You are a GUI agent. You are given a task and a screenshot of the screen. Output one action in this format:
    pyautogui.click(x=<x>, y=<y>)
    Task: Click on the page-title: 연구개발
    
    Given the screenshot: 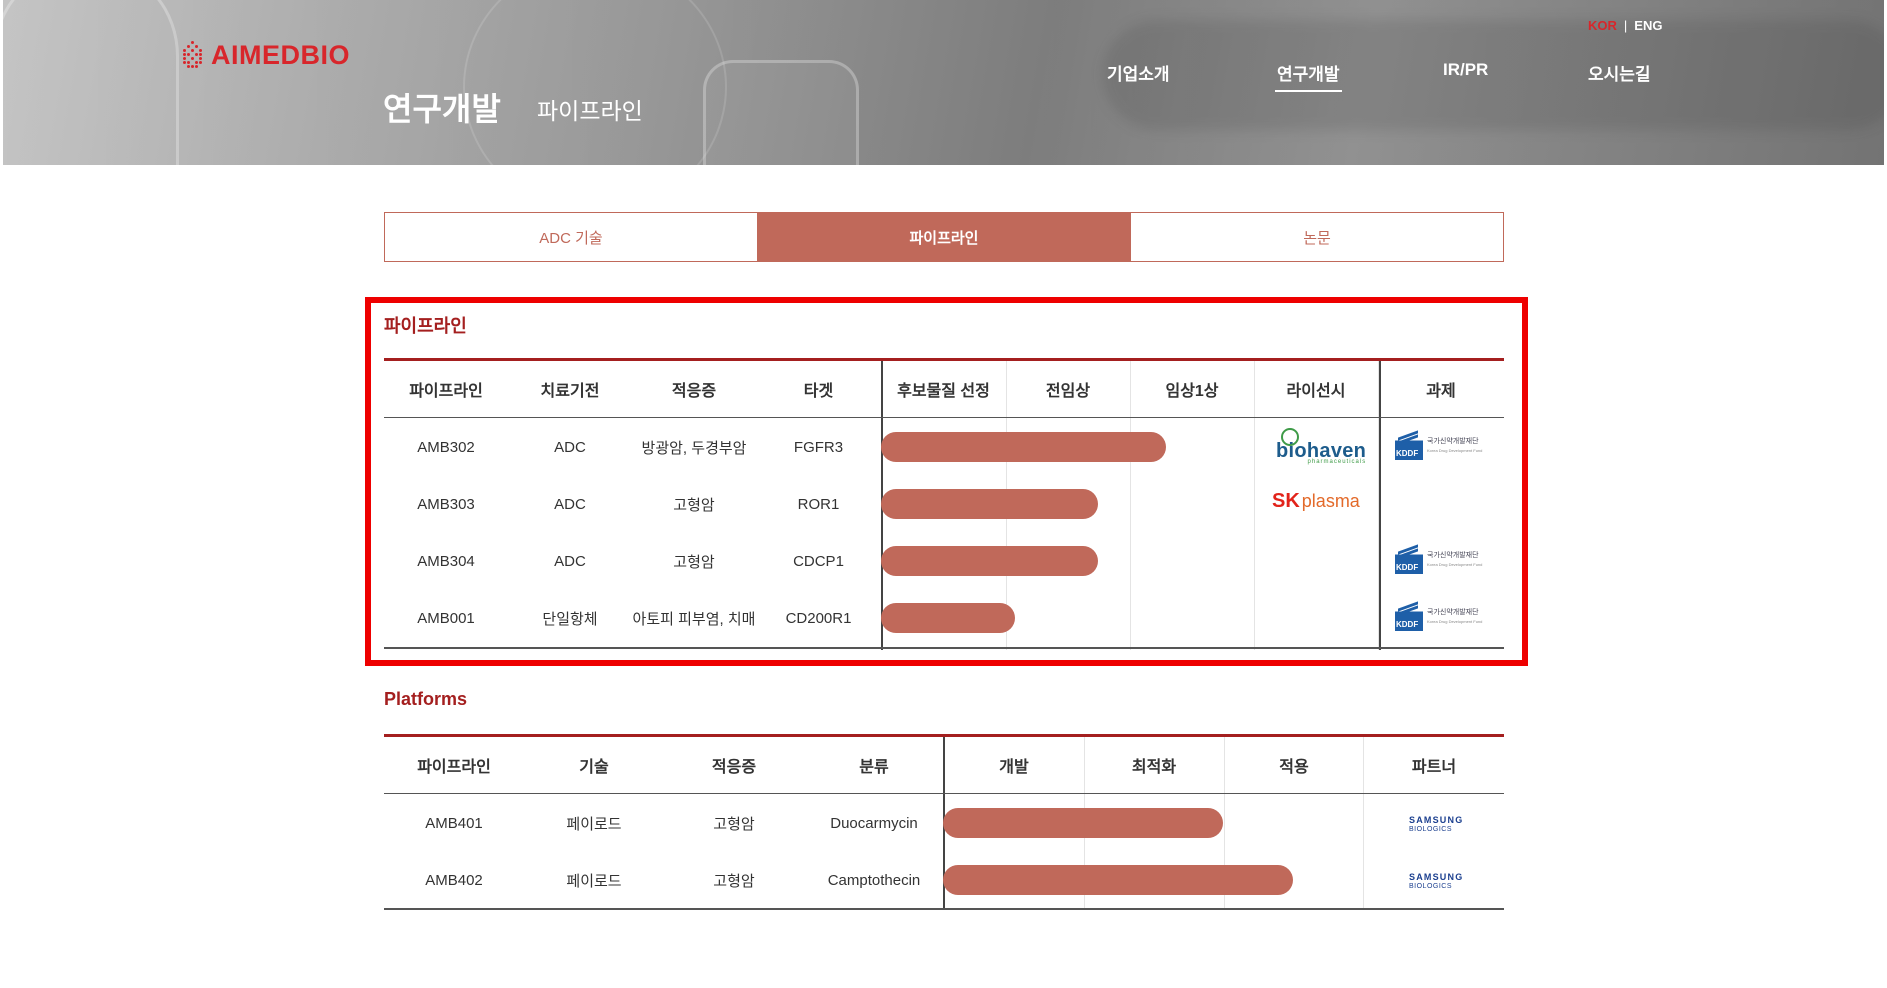 What is the action you would take?
    pyautogui.click(x=442, y=109)
    